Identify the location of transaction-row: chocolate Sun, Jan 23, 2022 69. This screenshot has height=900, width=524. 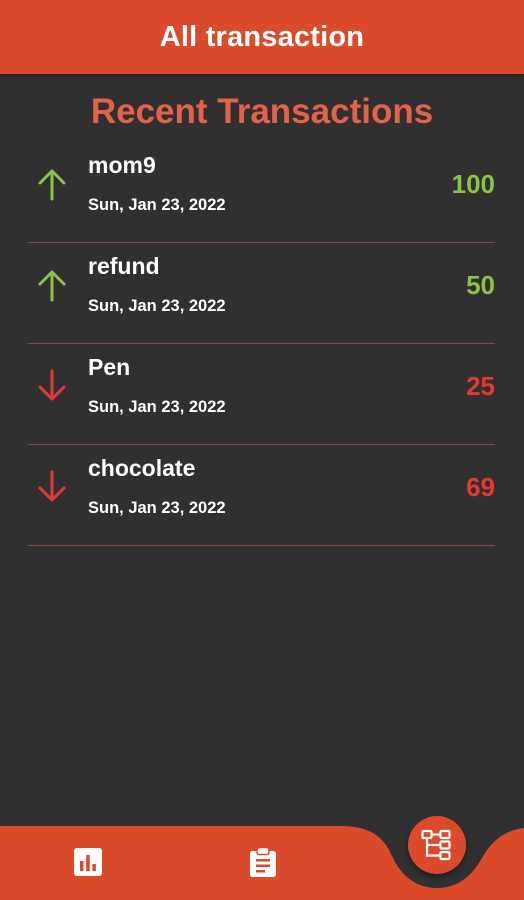
(261, 495).